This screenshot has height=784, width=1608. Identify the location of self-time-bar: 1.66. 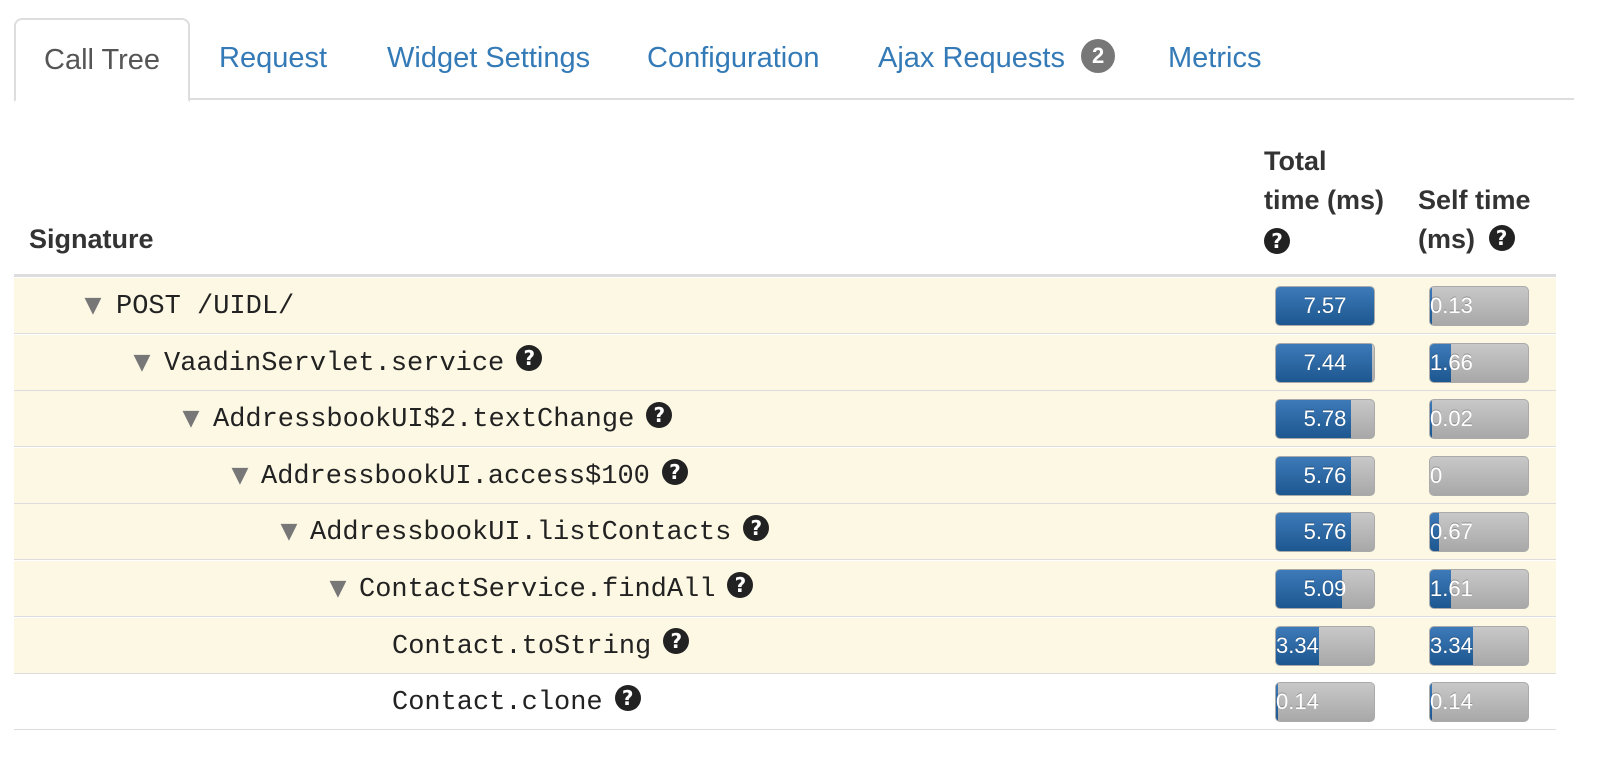
(1479, 362).